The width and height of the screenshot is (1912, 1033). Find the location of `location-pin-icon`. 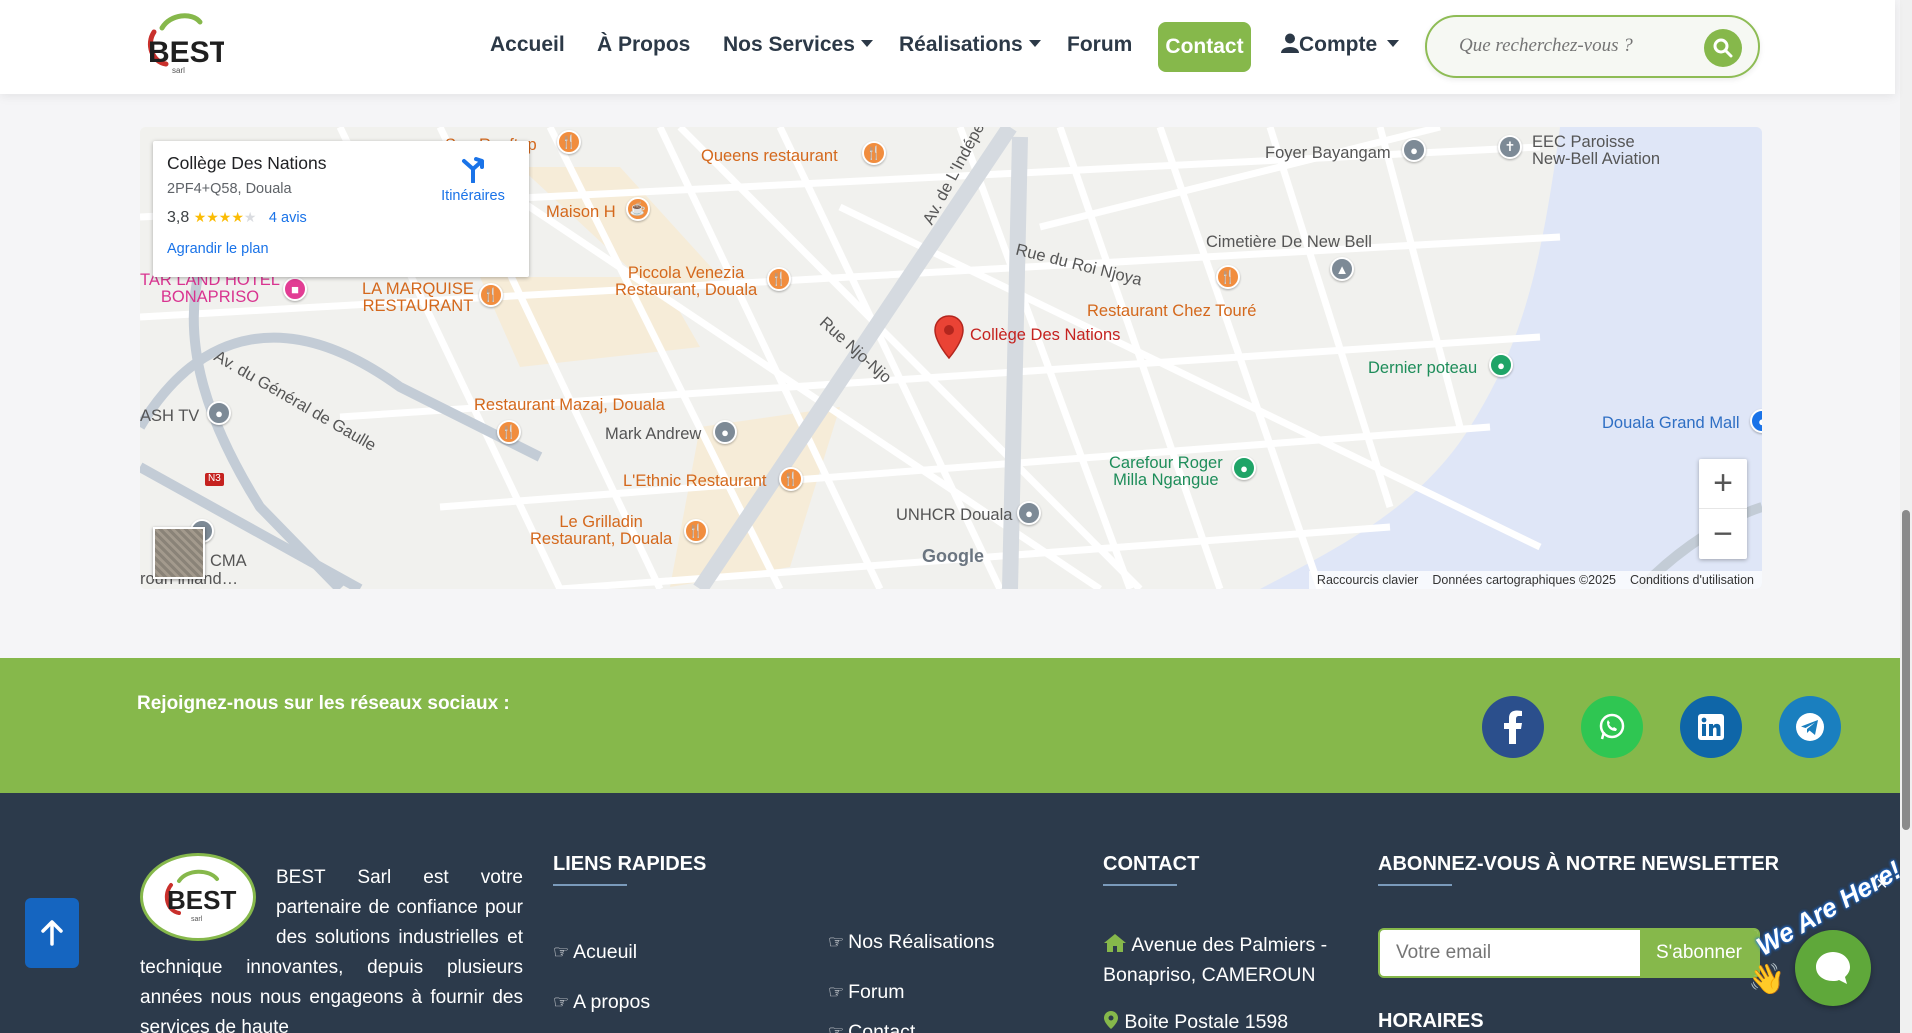

location-pin-icon is located at coordinates (1111, 1020).